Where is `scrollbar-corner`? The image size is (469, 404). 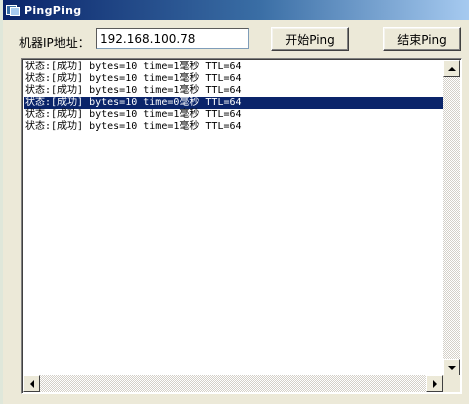 scrollbar-corner is located at coordinates (451, 383).